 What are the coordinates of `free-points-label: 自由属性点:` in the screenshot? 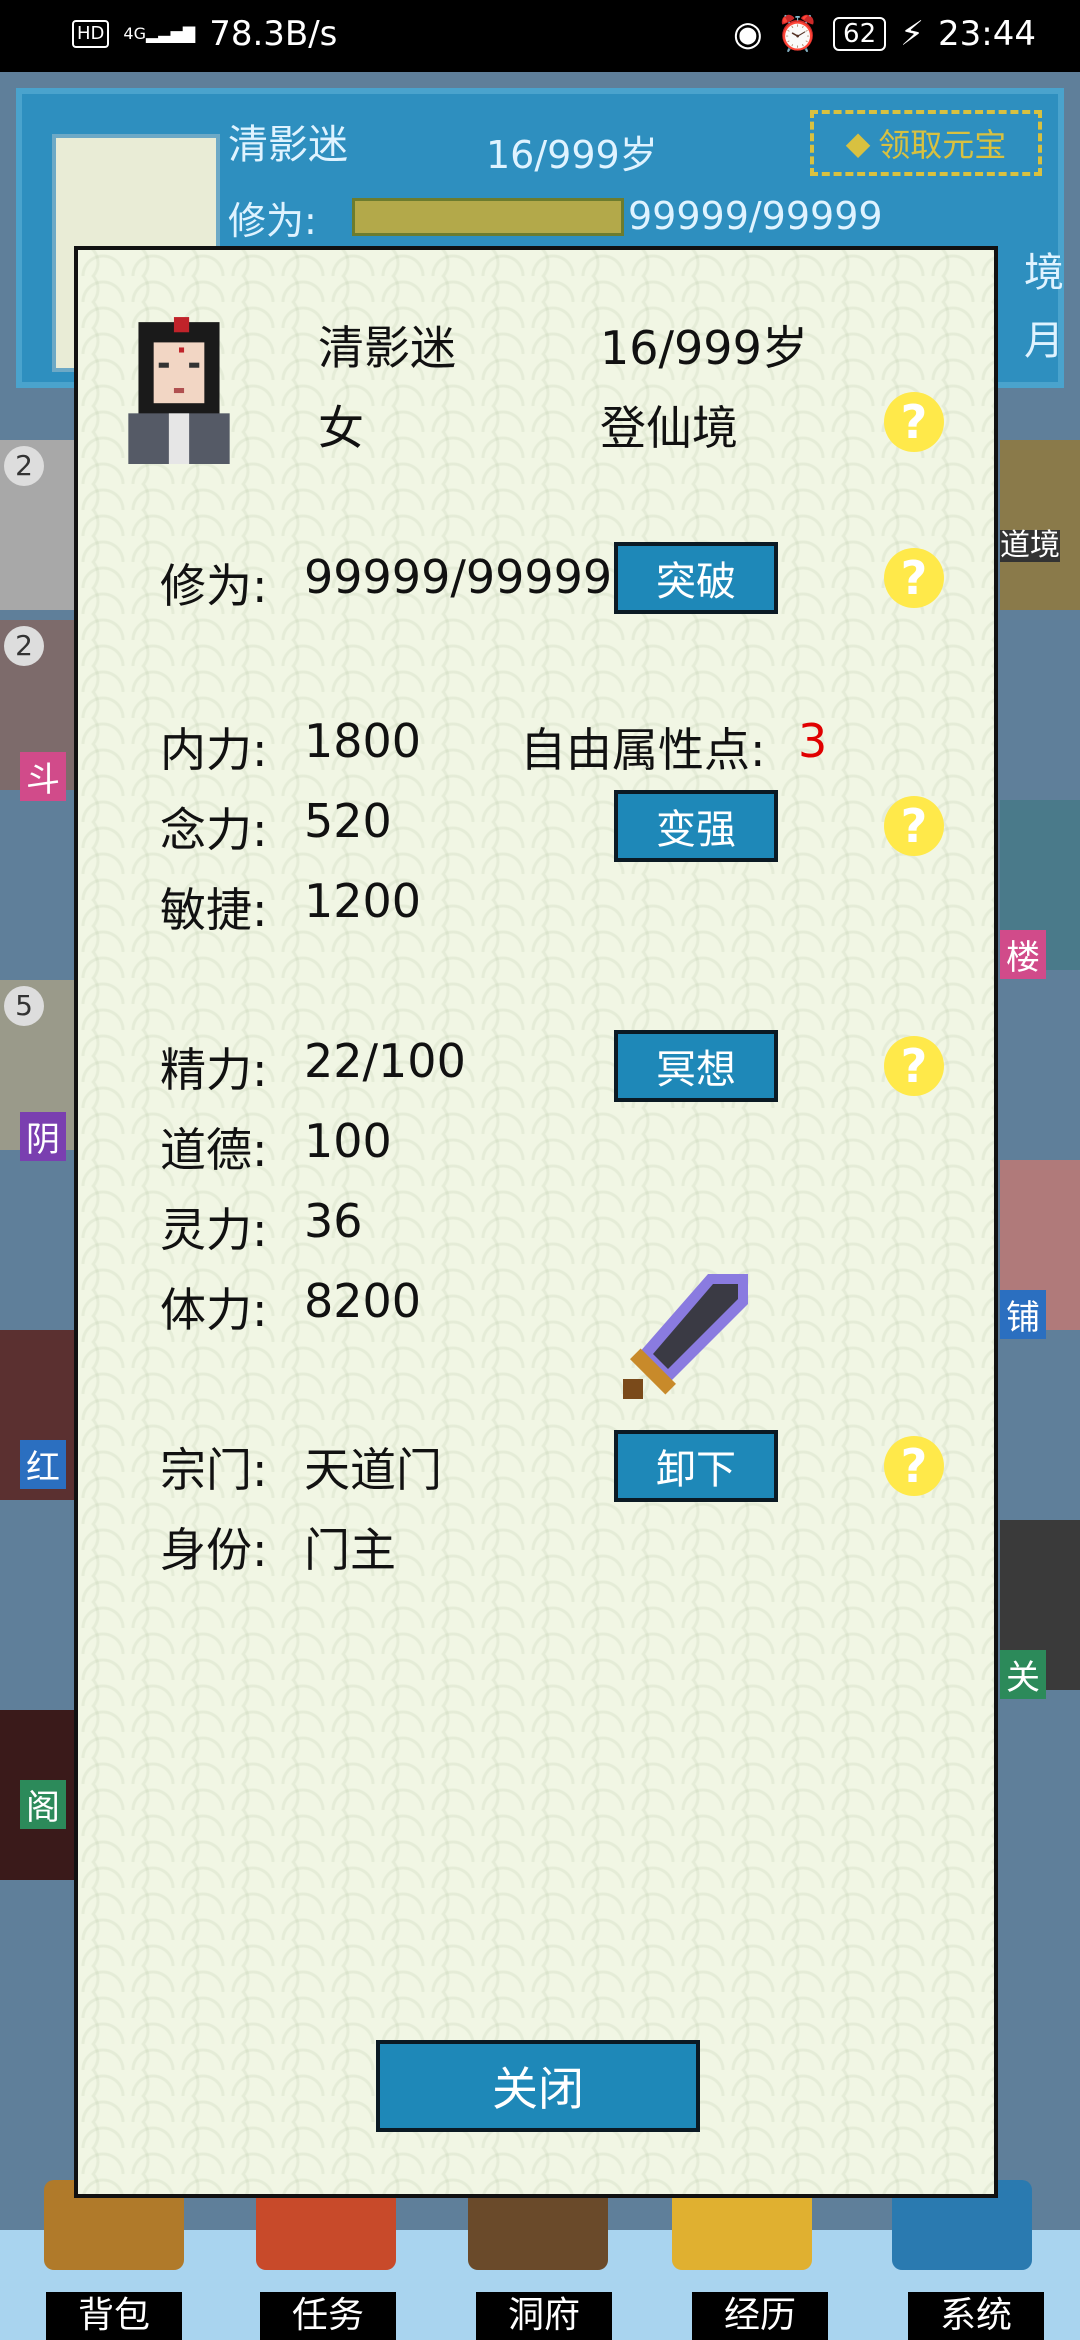 It's located at (643, 750).